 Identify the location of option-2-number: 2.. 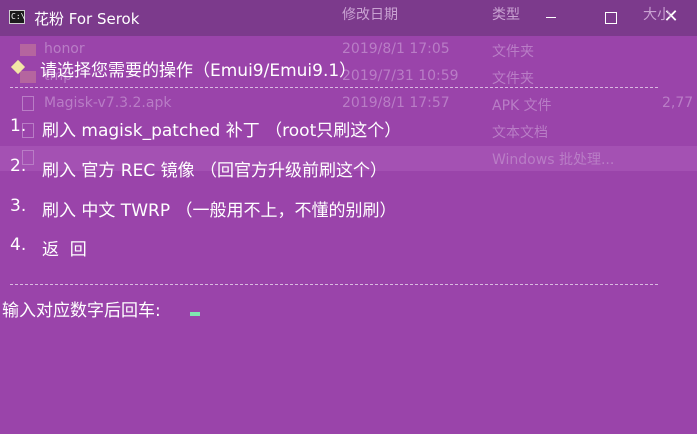
(18, 166).